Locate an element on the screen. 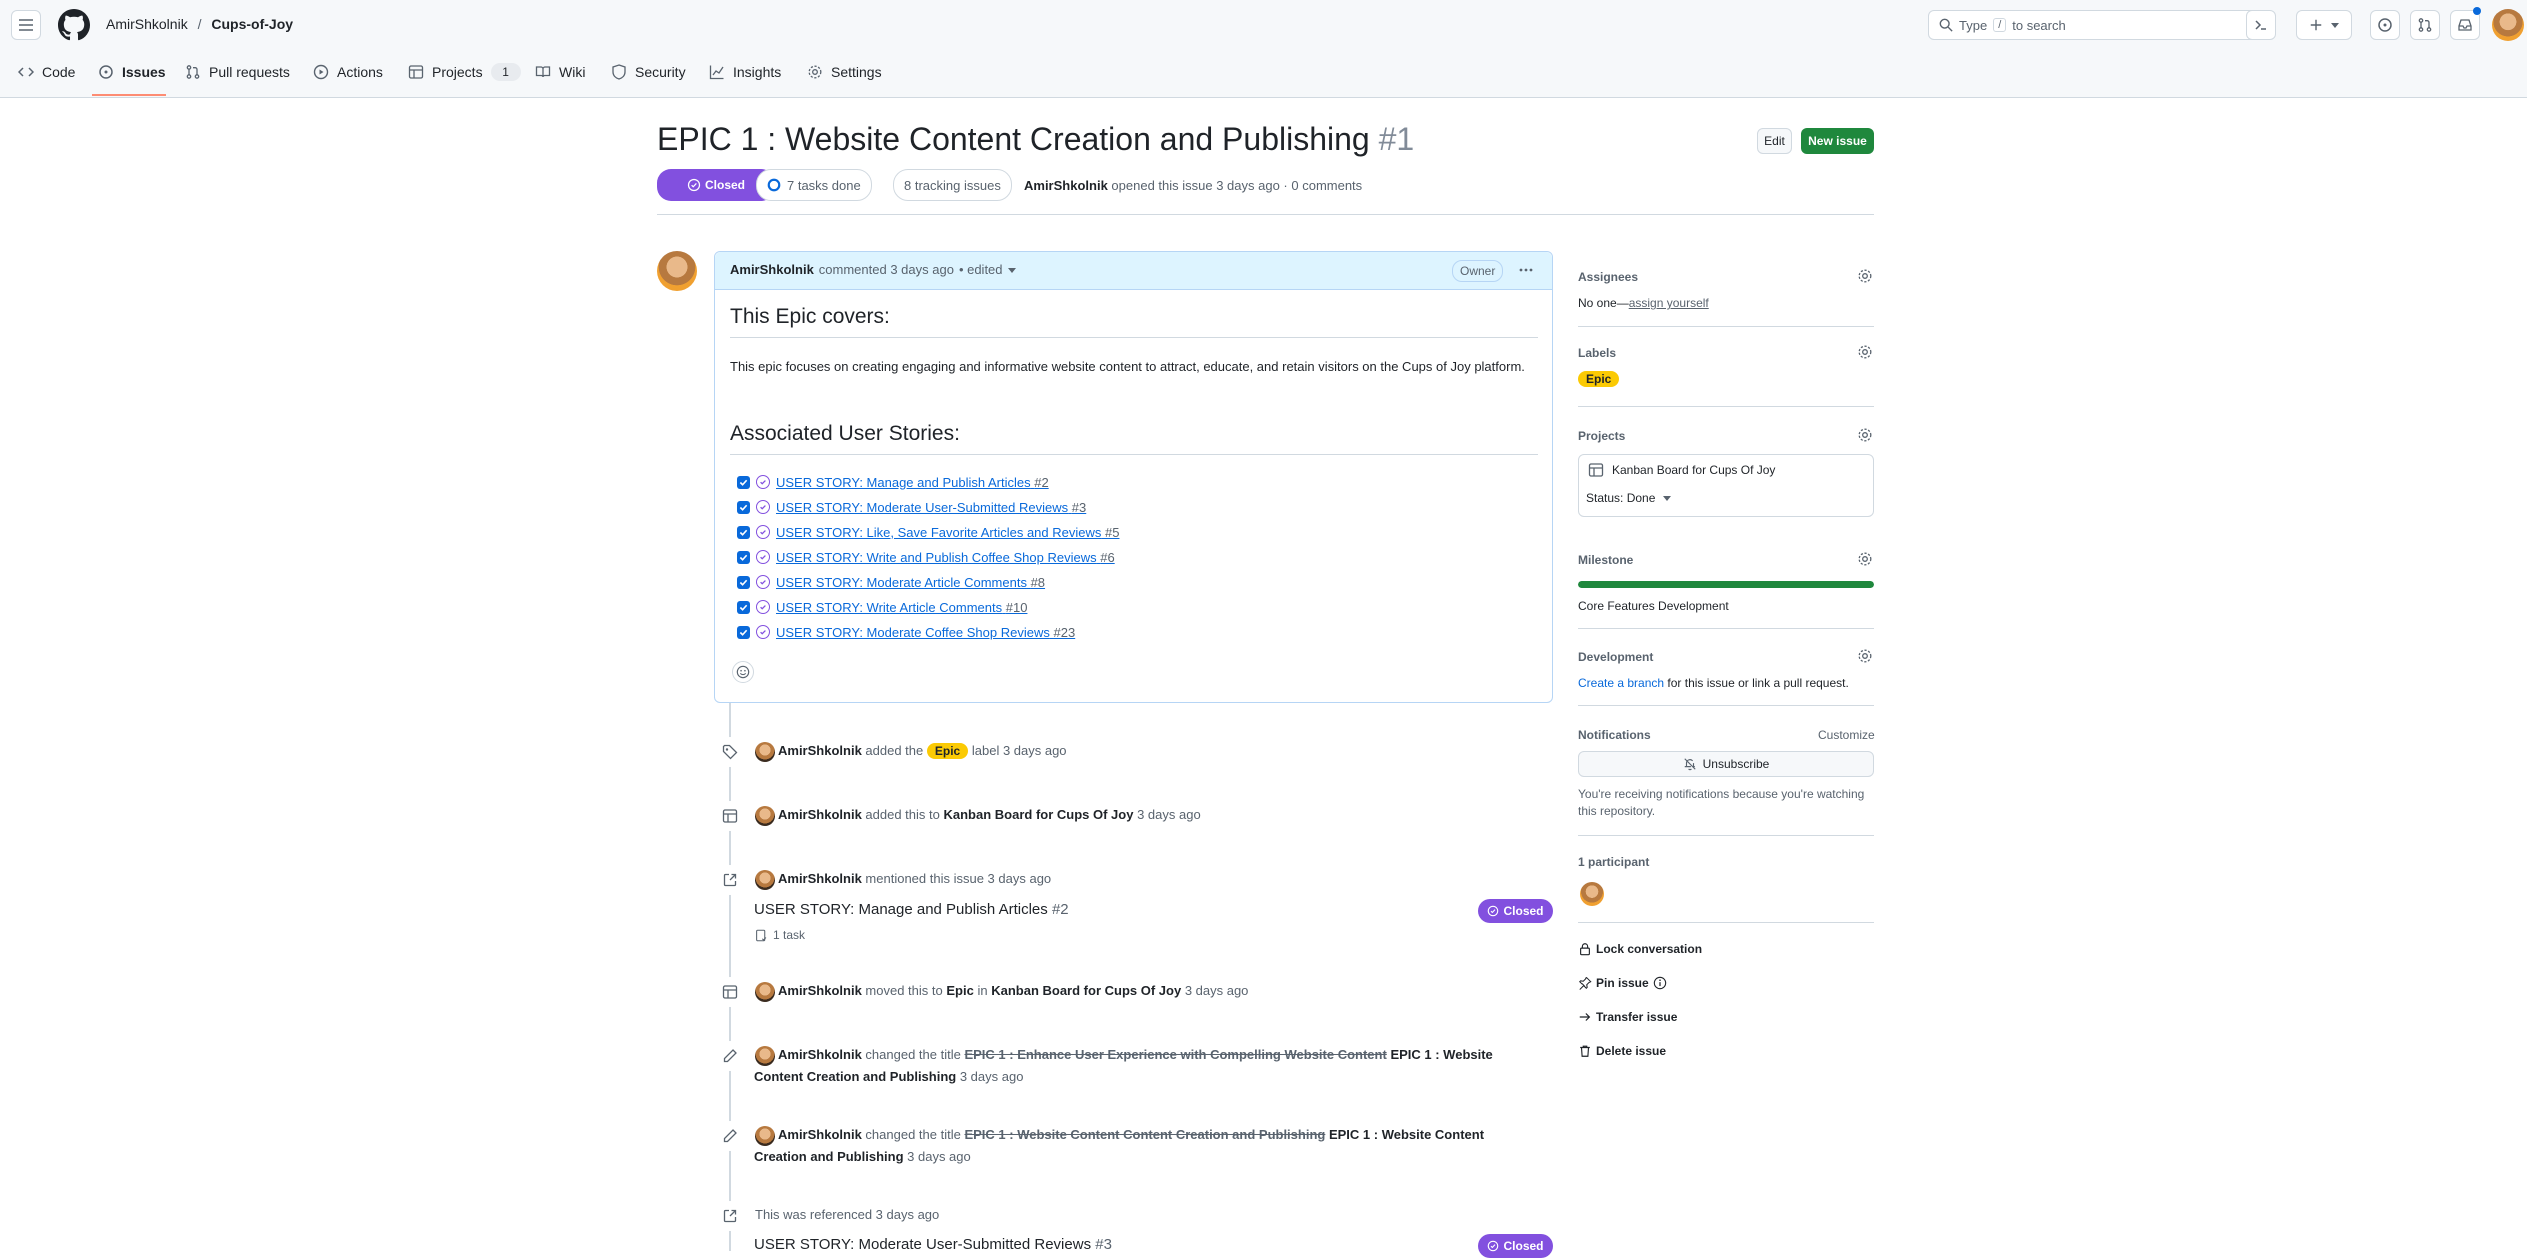  assign-yourself-link: assign yourself is located at coordinates (1669, 303).